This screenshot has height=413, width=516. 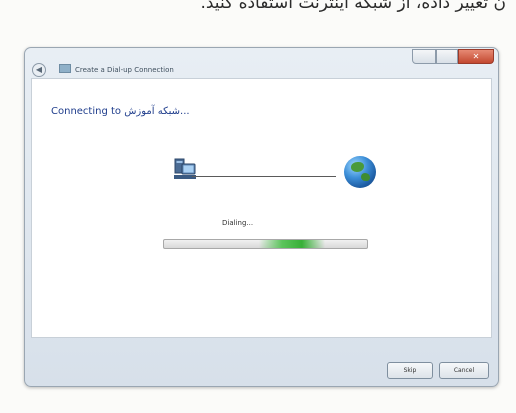 I want to click on progress-fill, so click(x=292, y=244).